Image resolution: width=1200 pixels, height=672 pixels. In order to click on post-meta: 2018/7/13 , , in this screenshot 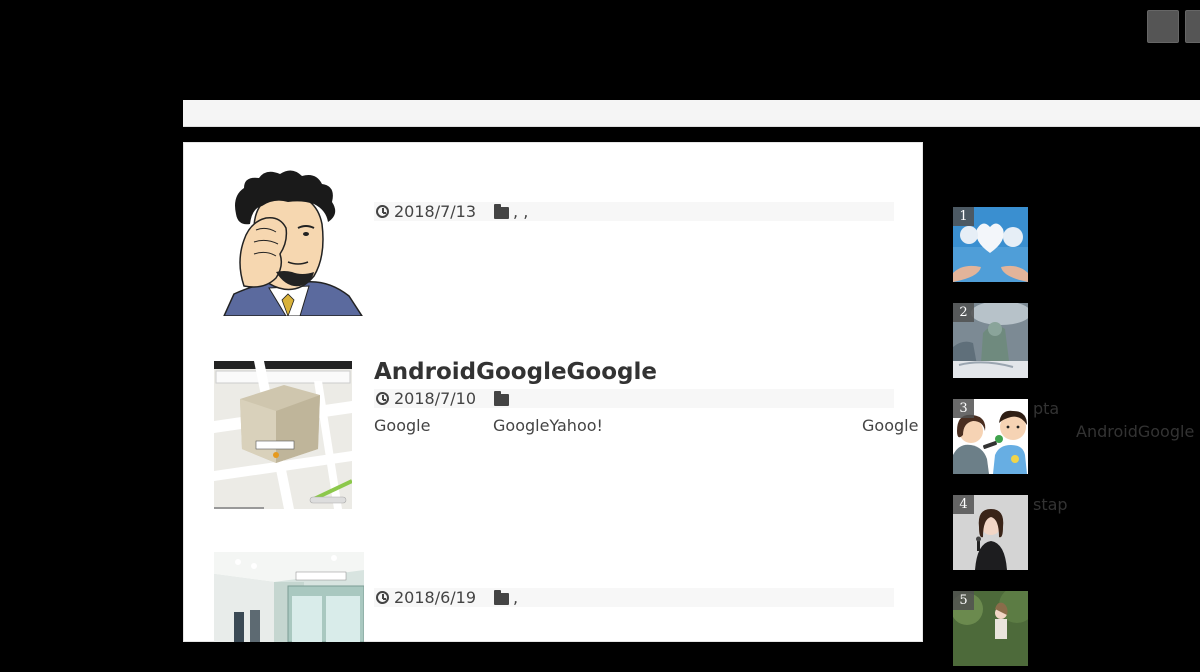, I will do `click(634, 211)`.